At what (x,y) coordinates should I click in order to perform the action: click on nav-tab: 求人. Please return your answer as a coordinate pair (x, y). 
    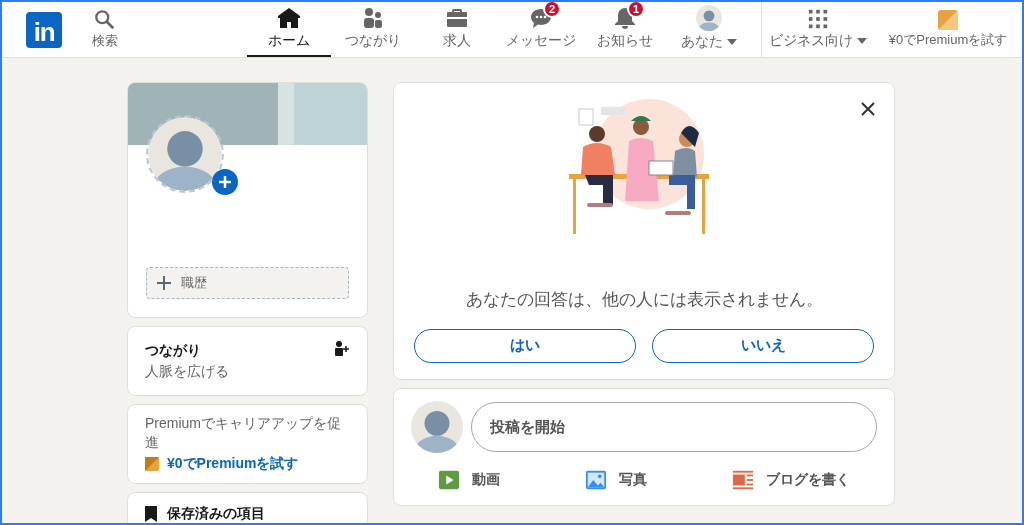
    Looking at the image, I should click on (457, 29).